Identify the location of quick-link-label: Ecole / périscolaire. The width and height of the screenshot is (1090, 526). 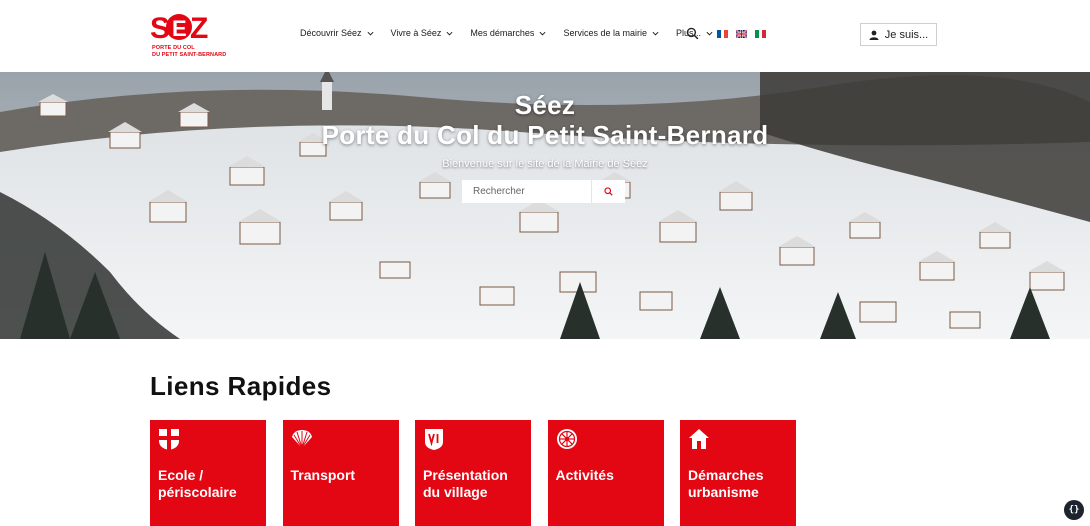
(197, 483).